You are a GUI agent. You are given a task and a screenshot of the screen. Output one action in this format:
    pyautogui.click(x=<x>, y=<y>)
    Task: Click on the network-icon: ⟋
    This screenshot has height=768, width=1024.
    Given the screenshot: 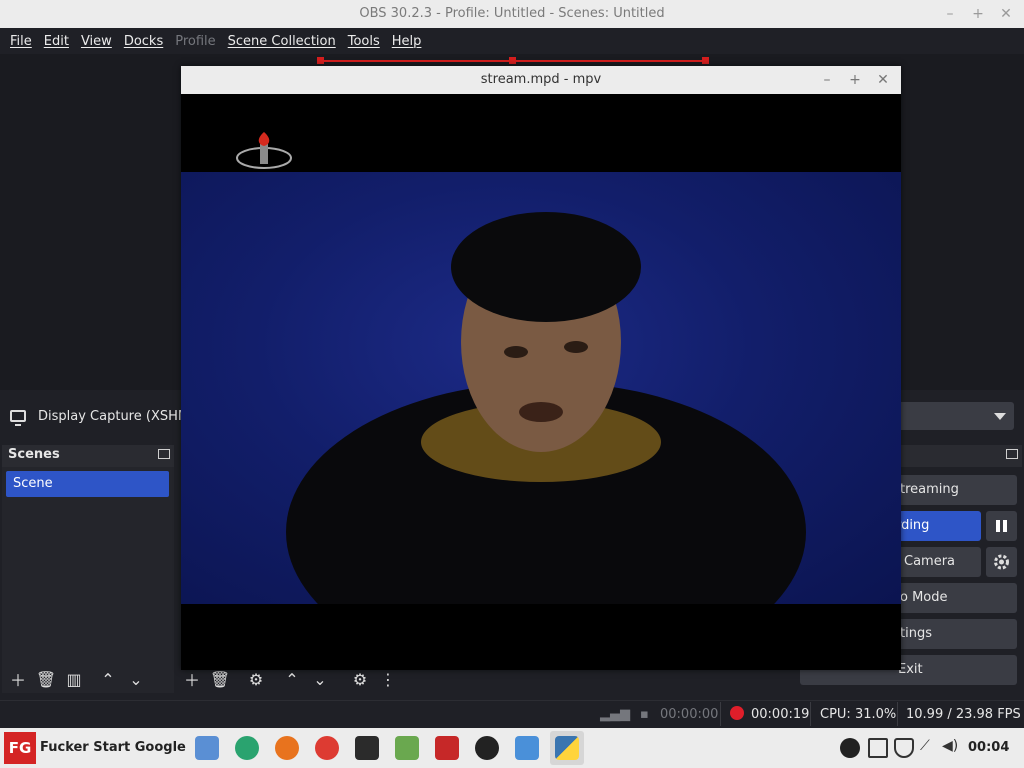 What is the action you would take?
    pyautogui.click(x=930, y=748)
    